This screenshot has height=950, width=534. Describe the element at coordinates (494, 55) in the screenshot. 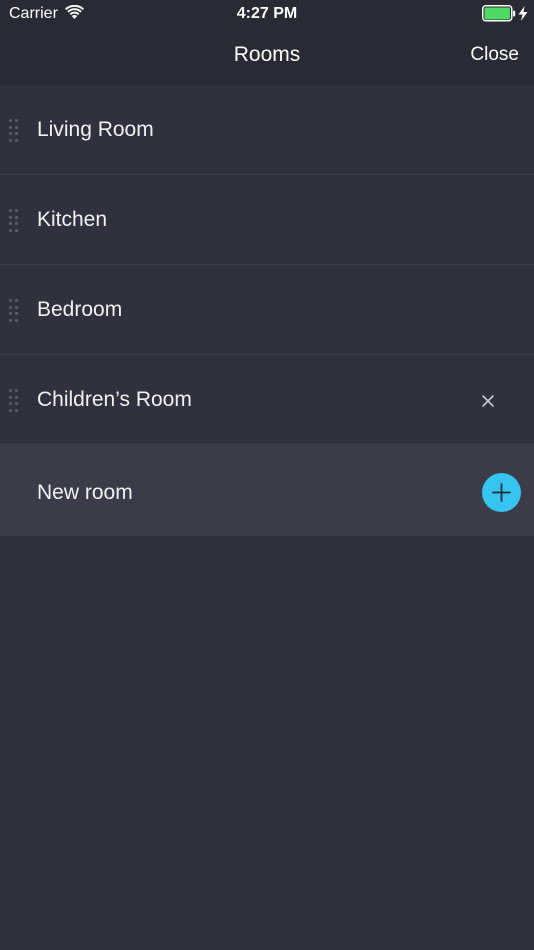

I see `close-button: Close` at that location.